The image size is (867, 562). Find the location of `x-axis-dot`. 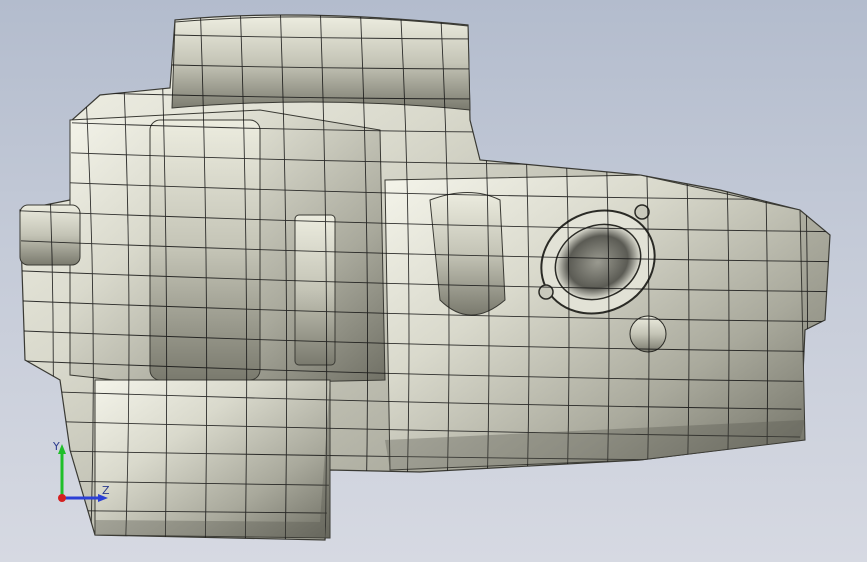

x-axis-dot is located at coordinates (62, 498).